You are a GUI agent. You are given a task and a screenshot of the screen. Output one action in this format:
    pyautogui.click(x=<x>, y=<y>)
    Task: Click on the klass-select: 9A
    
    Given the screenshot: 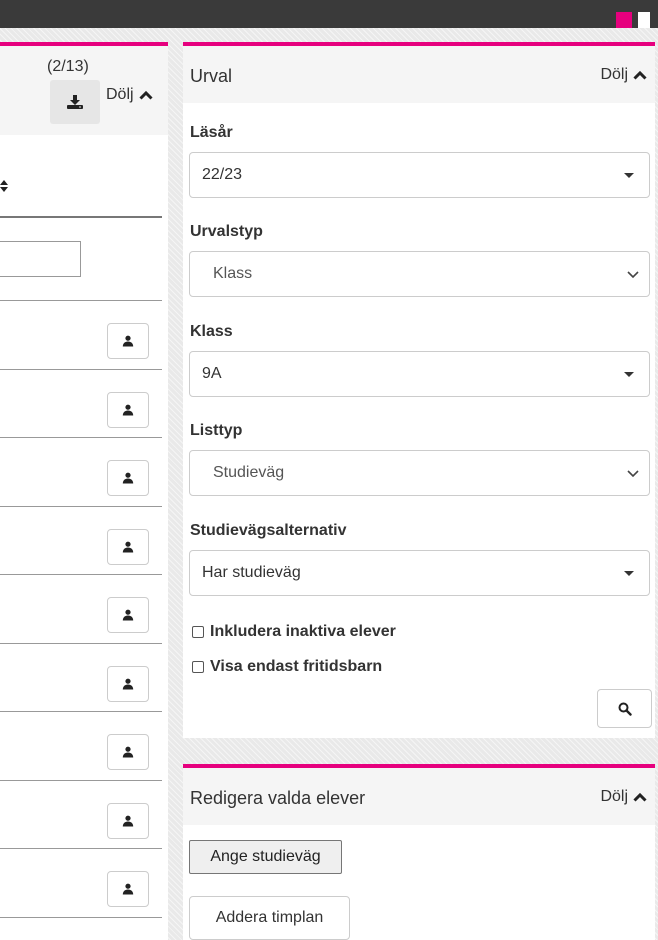 What is the action you would take?
    pyautogui.click(x=419, y=374)
    